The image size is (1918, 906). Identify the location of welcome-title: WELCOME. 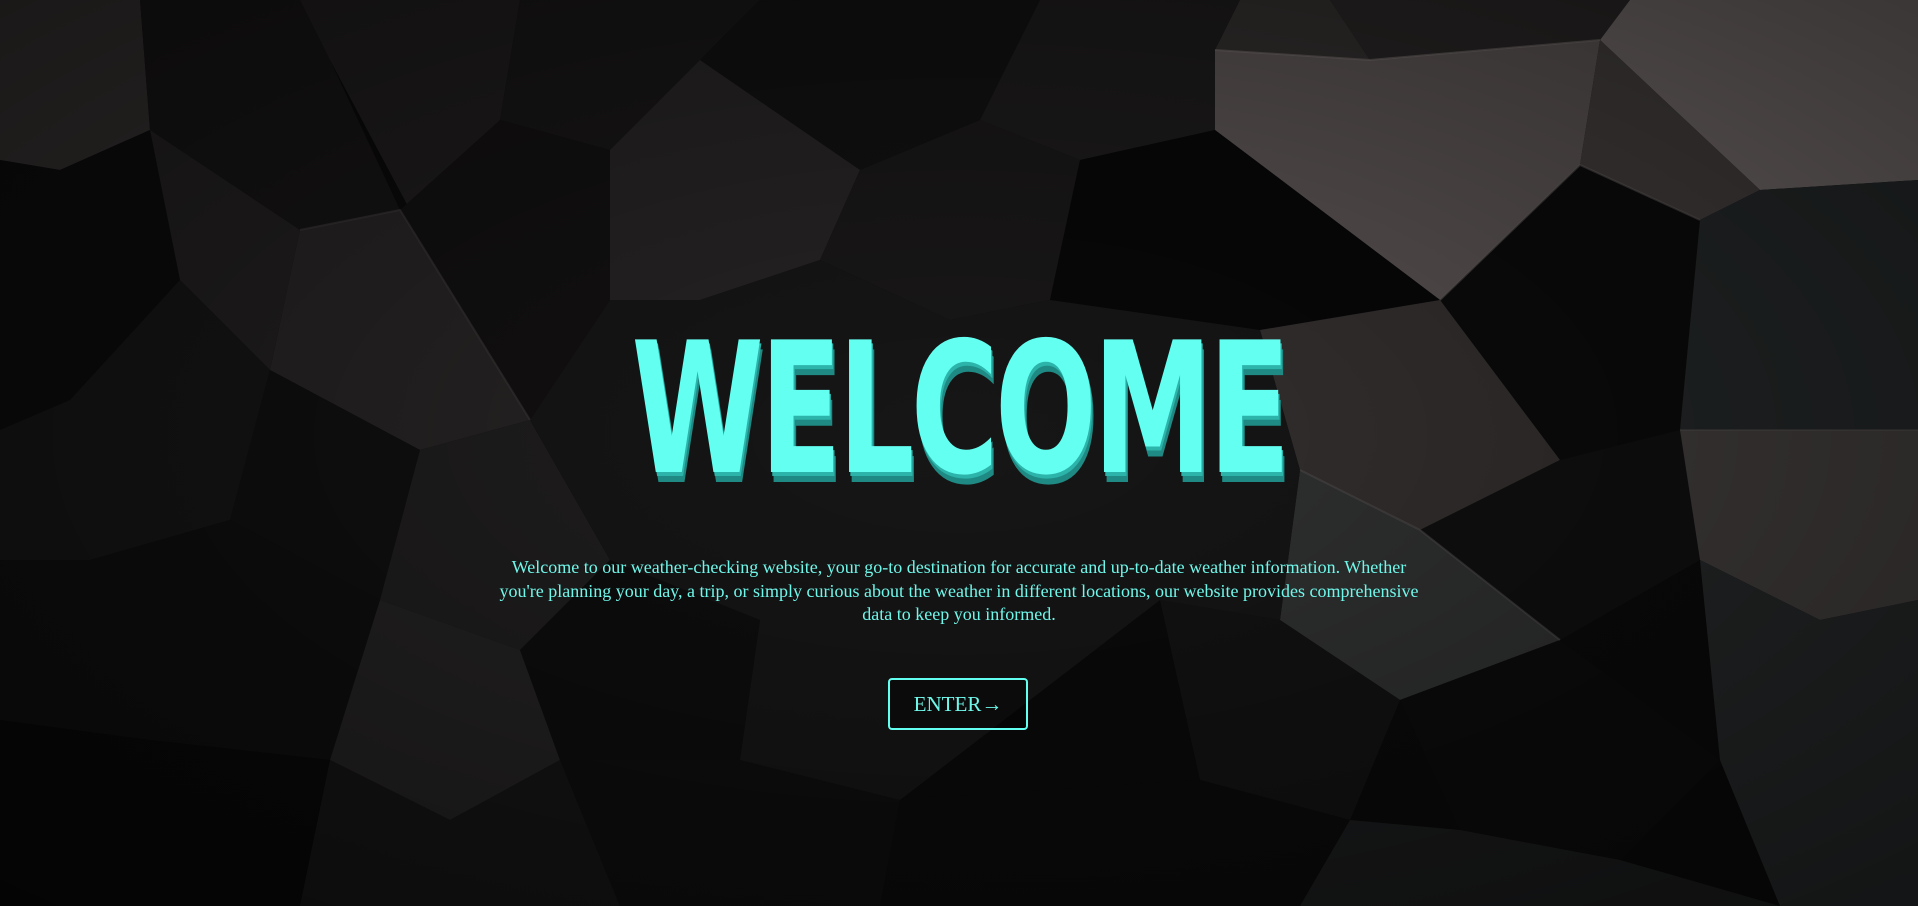
(960, 409).